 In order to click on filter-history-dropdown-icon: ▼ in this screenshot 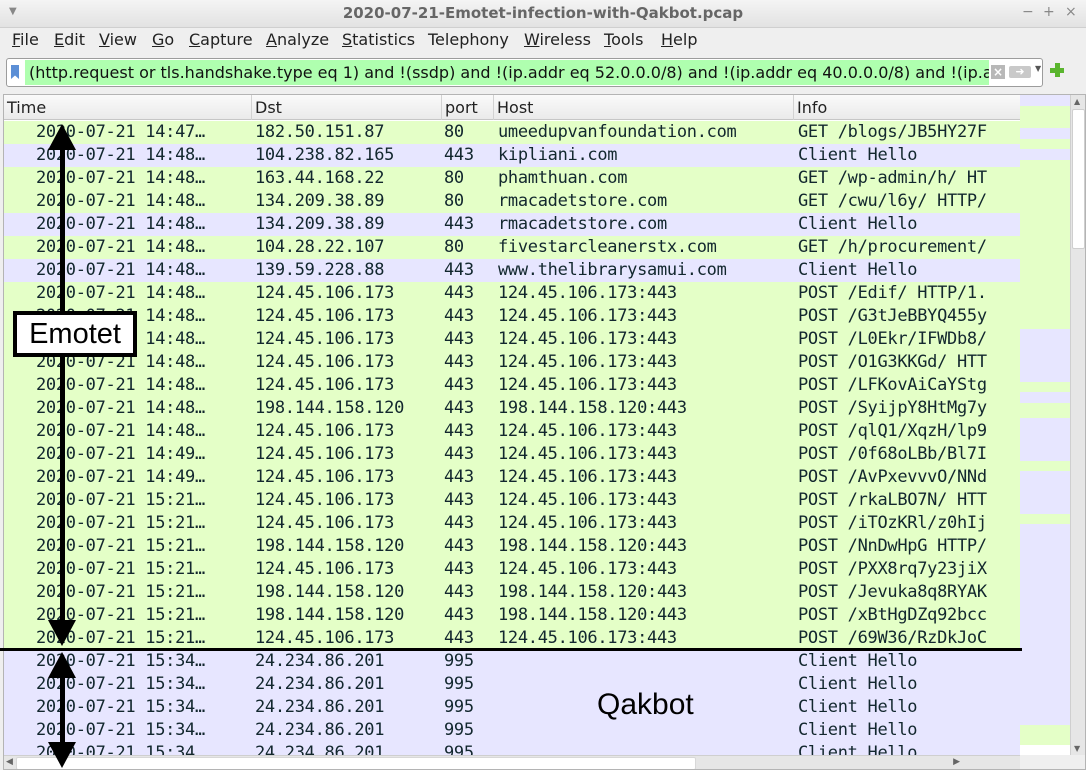, I will do `click(1038, 68)`.